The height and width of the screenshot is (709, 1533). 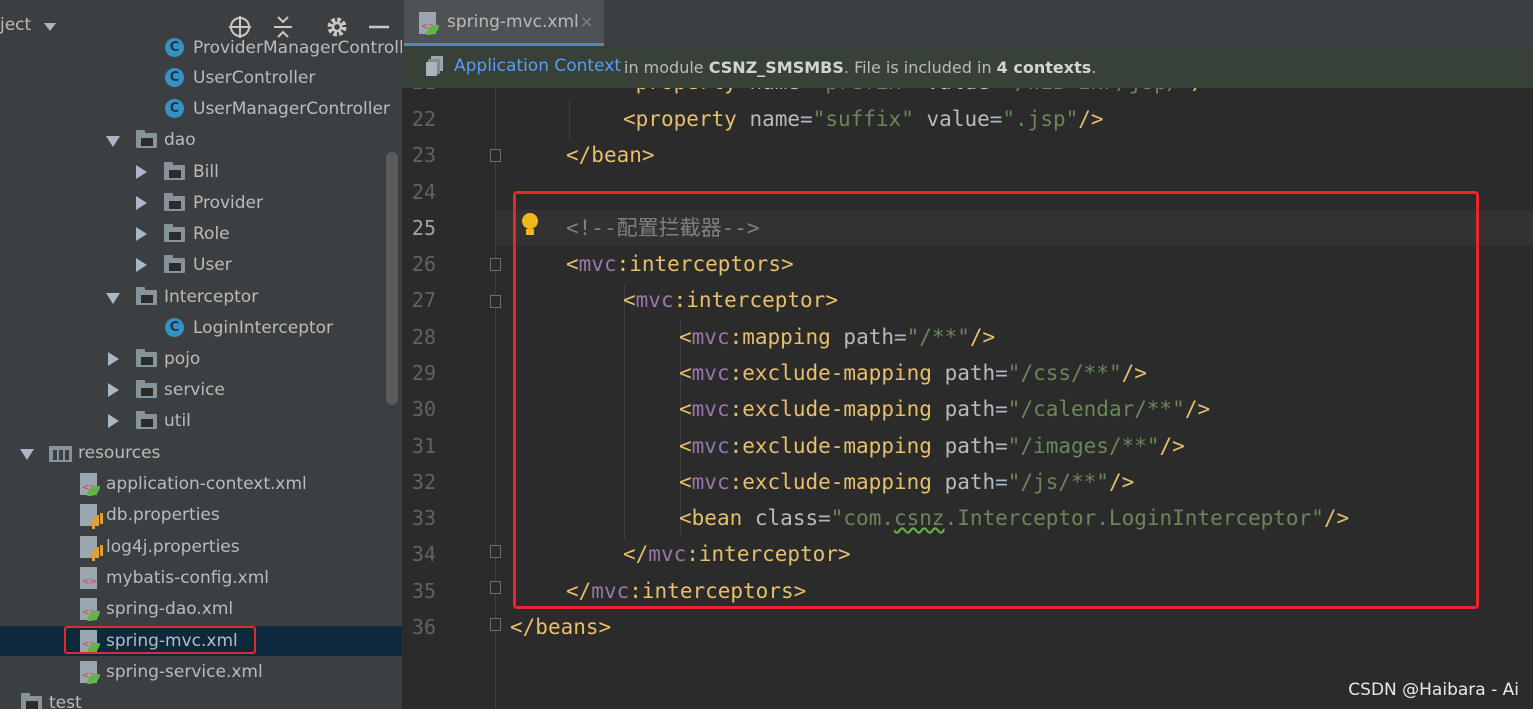 I want to click on line-number: 31, so click(x=423, y=446).